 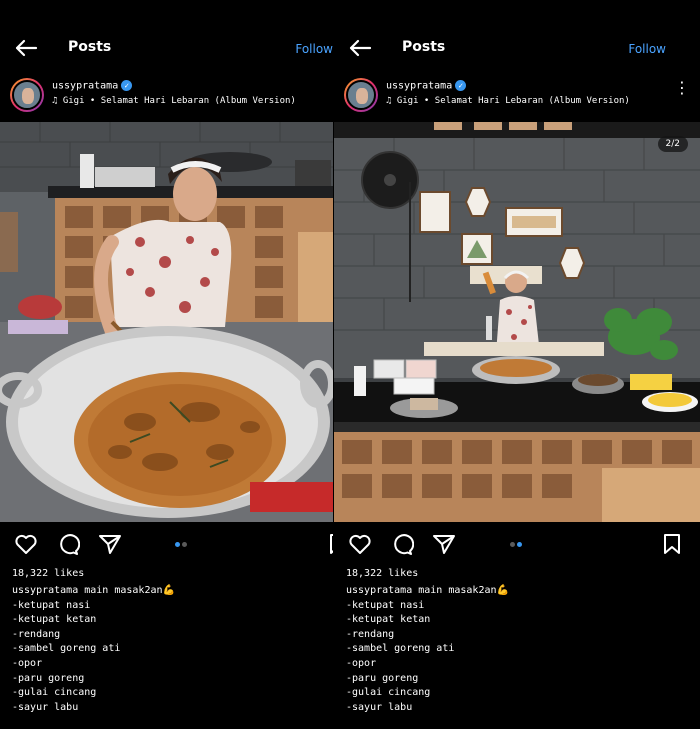 What do you see at coordinates (682, 88) in the screenshot?
I see `more-options-icon: ⋮` at bounding box center [682, 88].